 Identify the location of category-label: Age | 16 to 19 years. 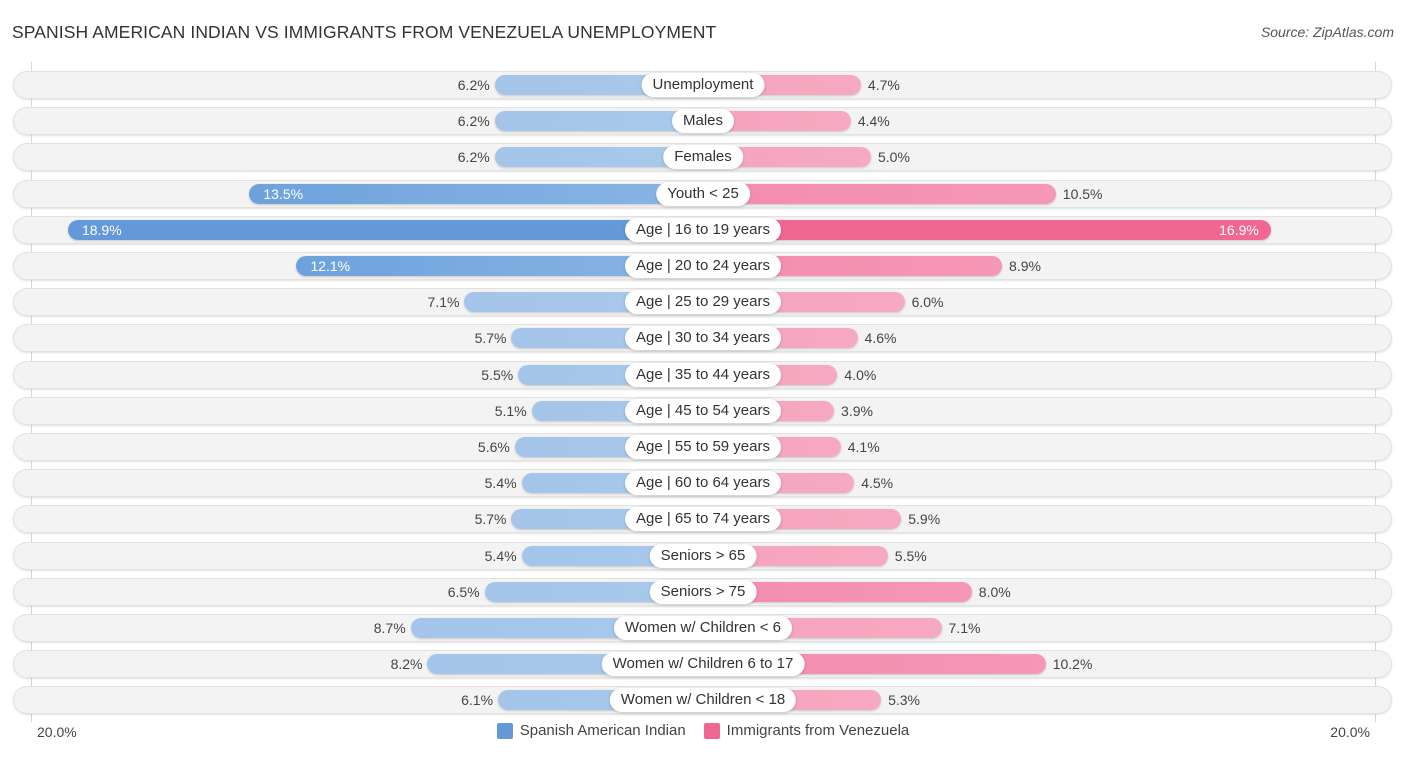
(703, 229).